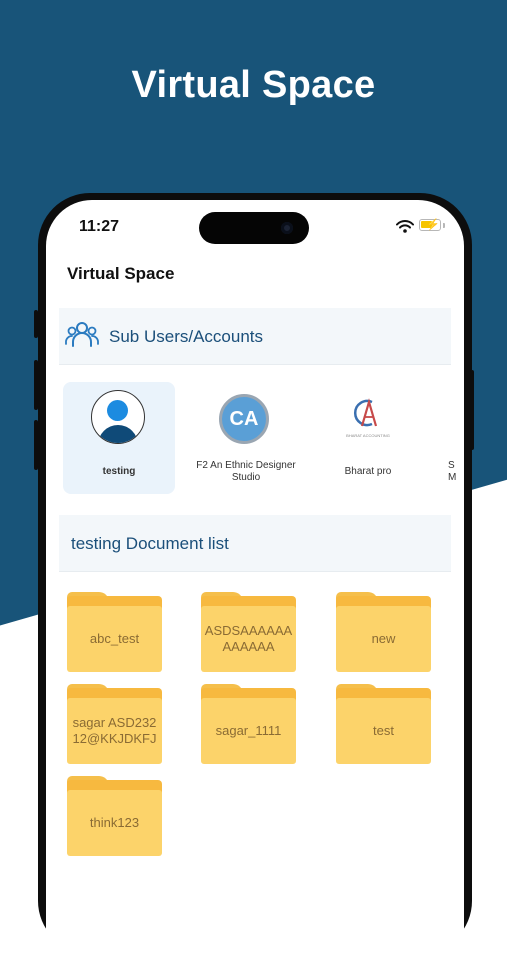 This screenshot has width=507, height=960. What do you see at coordinates (368, 471) in the screenshot?
I see `account-name: Bharat pro` at bounding box center [368, 471].